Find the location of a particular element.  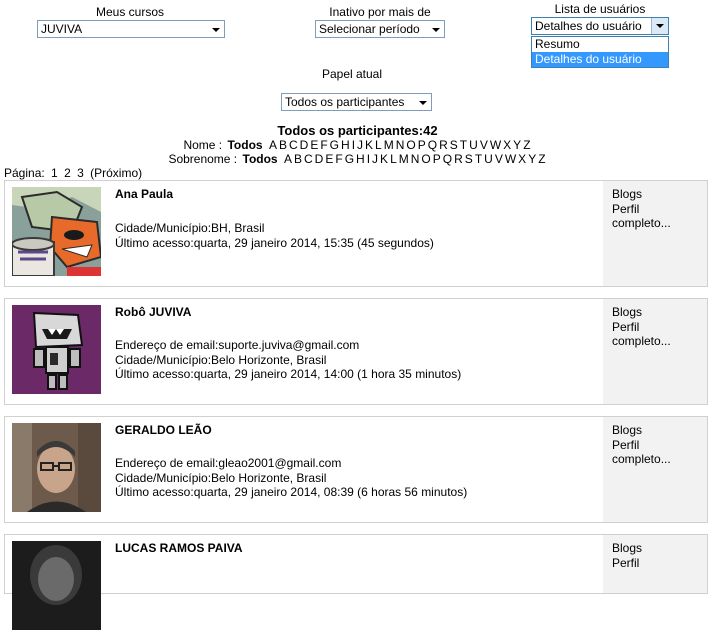

role-select-value: Todos os participantes is located at coordinates (345, 102).